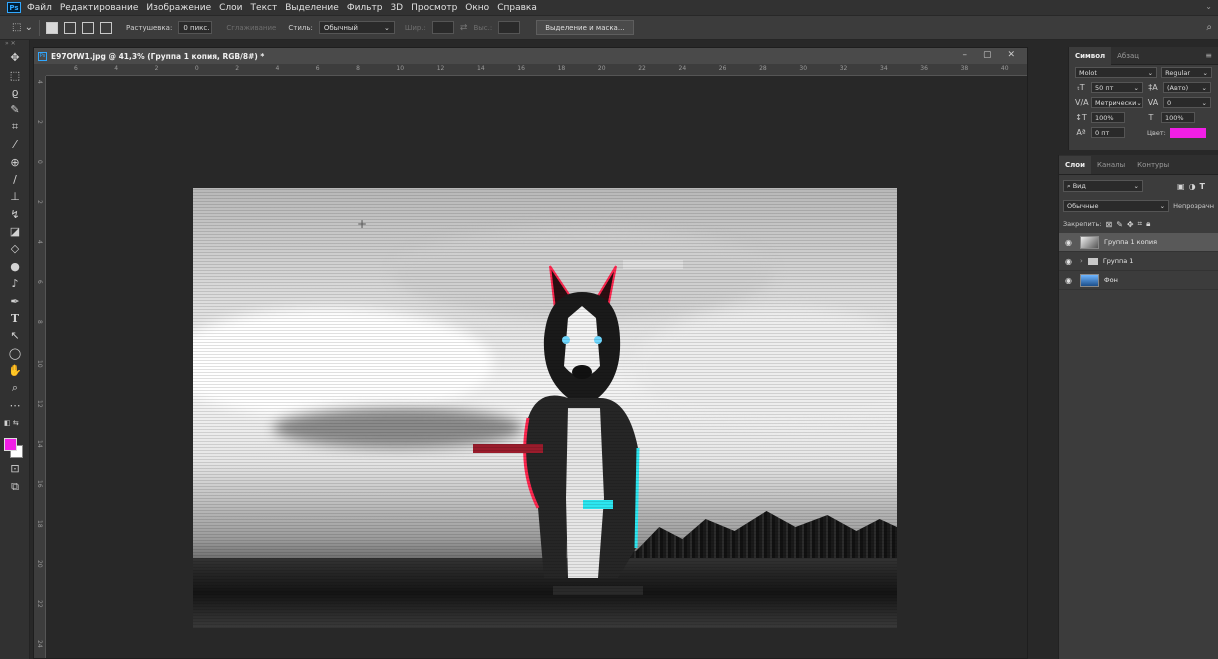  I want to click on path-selection-tool-icon: ↖, so click(15, 335).